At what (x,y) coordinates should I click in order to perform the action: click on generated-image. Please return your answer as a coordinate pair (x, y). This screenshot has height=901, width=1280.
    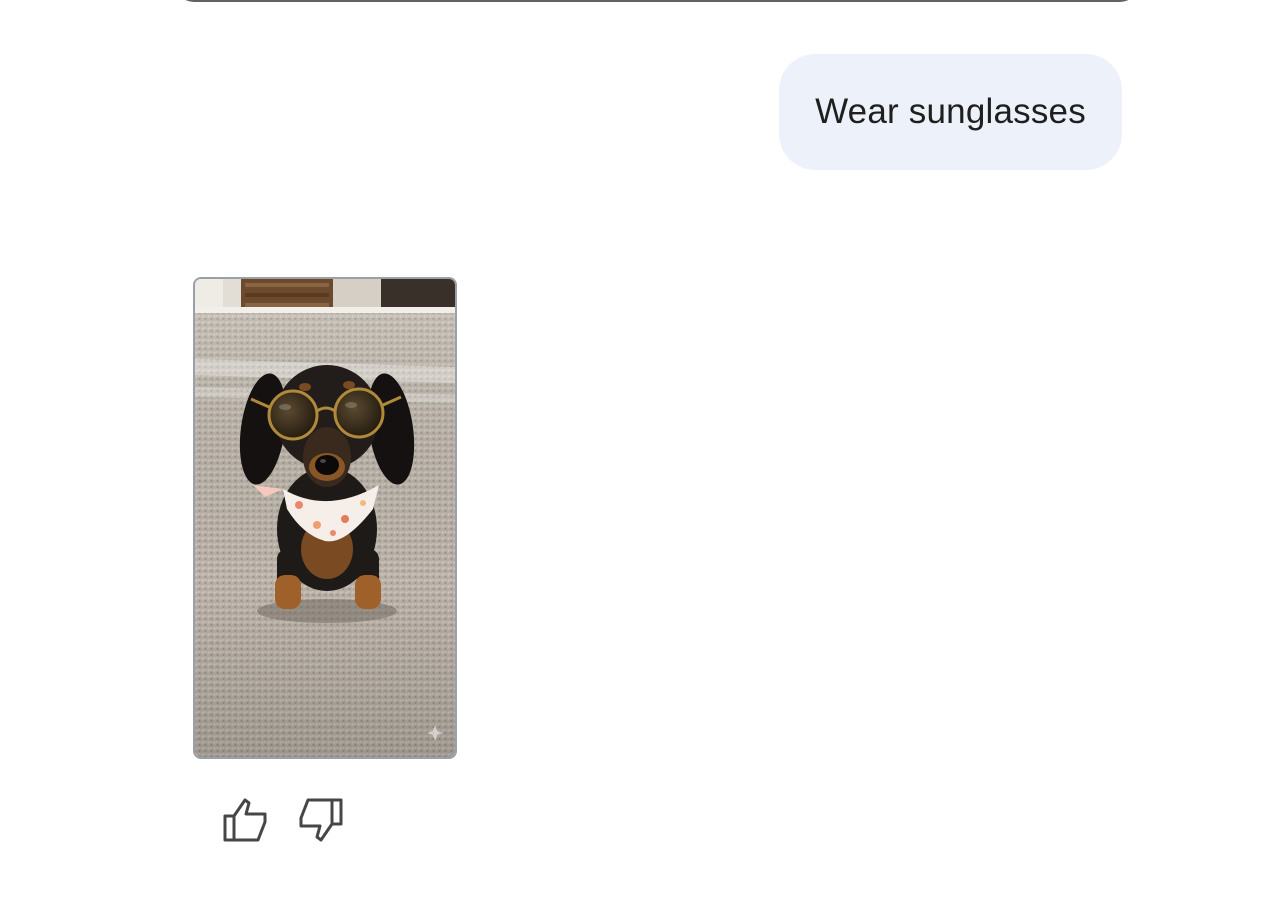
    Looking at the image, I should click on (325, 518).